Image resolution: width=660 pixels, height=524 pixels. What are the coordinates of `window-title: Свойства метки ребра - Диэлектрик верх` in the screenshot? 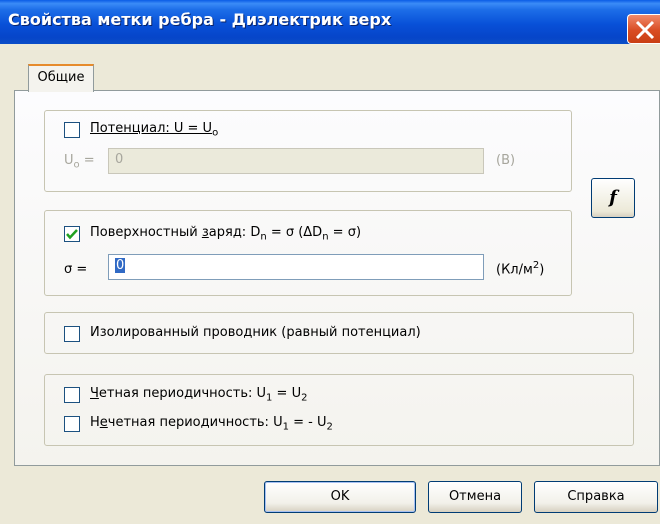 It's located at (200, 19).